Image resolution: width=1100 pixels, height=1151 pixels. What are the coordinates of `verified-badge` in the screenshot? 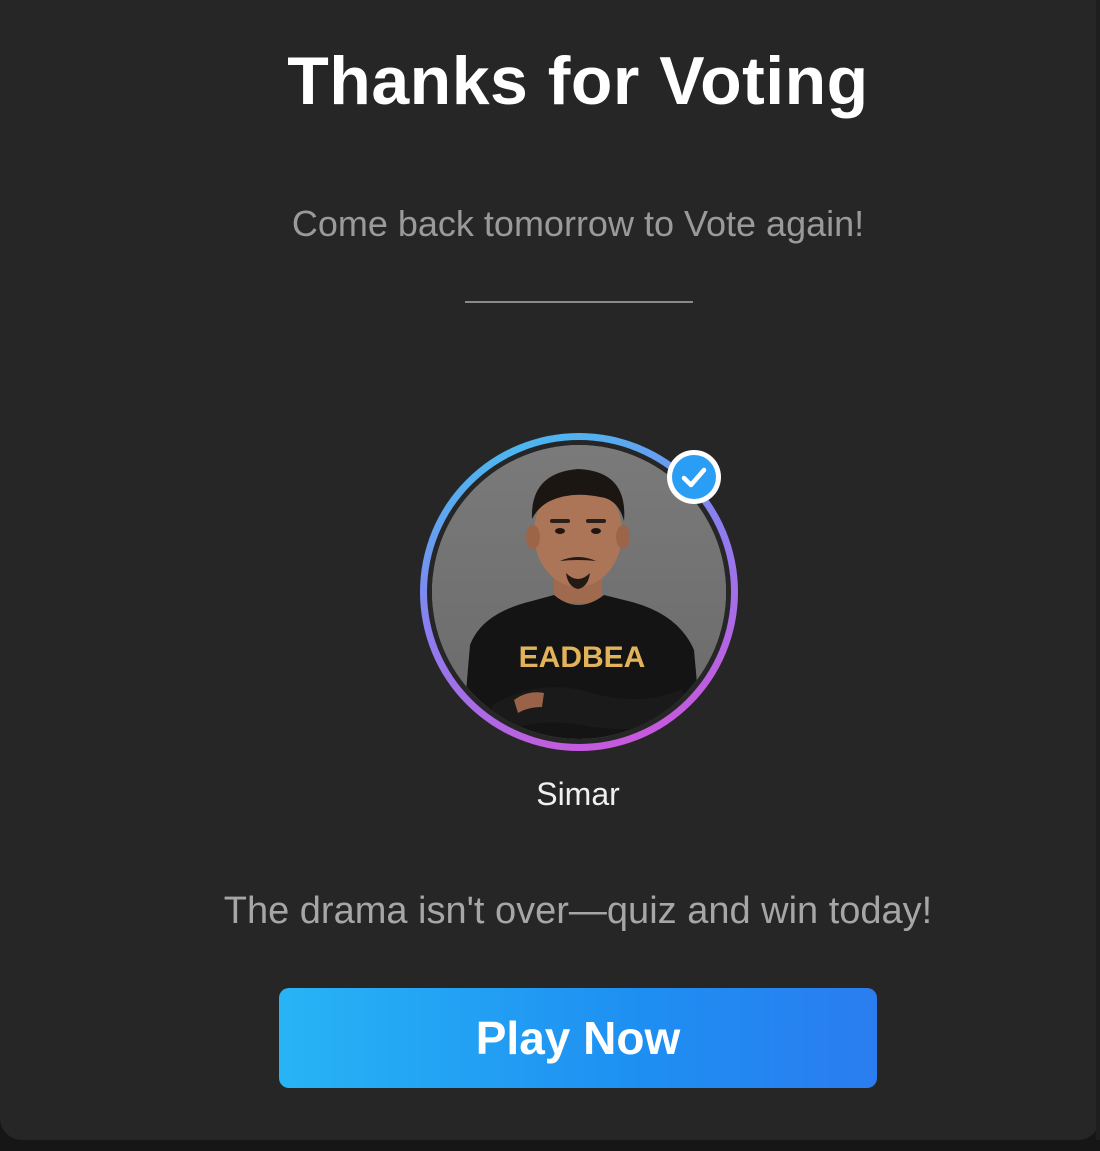 It's located at (694, 477).